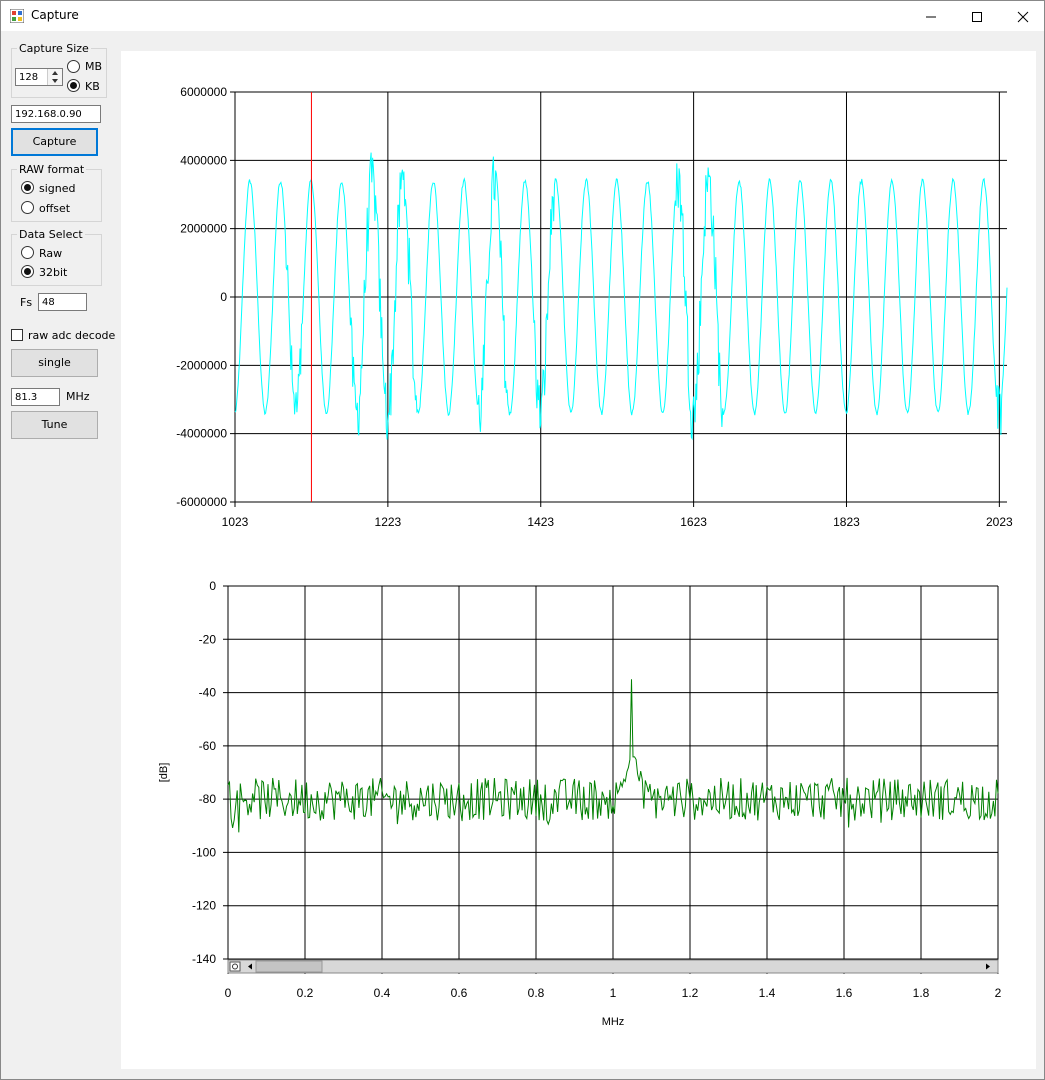 This screenshot has width=1045, height=1080. What do you see at coordinates (51, 234) in the screenshot?
I see `data-select-label: Data Select` at bounding box center [51, 234].